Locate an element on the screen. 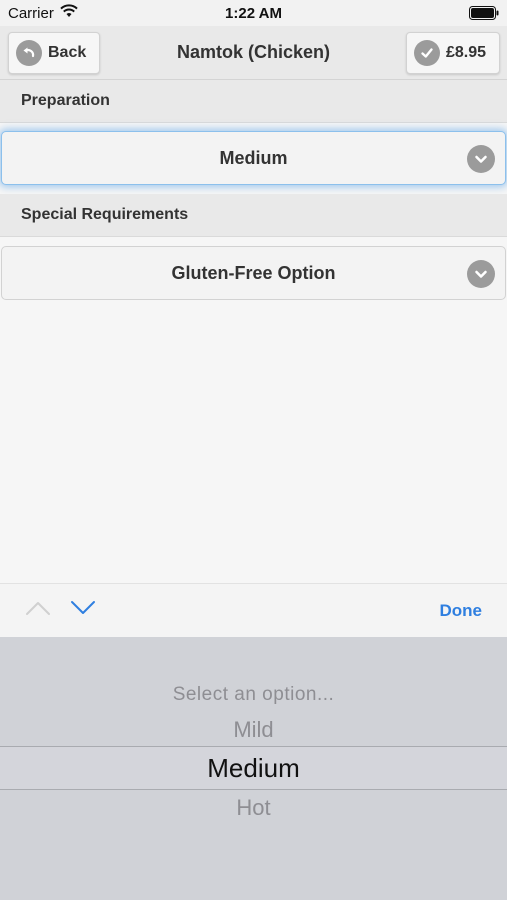 The image size is (507, 900). preparation-select: Medium is located at coordinates (253, 158).